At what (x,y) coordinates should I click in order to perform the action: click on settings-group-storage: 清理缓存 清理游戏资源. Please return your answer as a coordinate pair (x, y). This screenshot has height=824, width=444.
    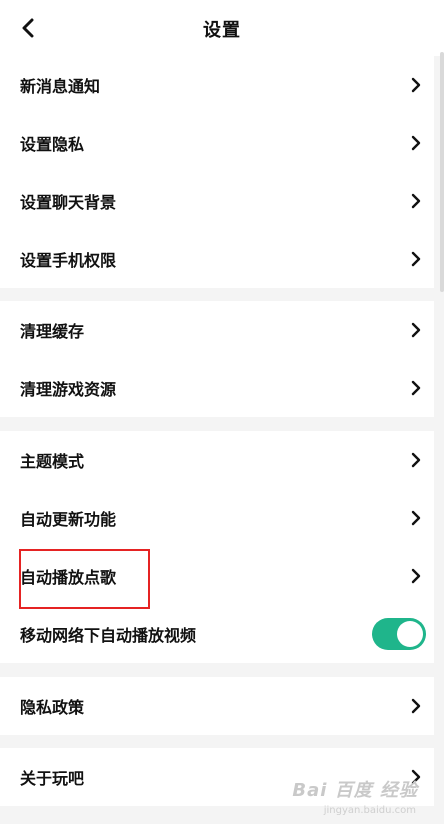
    Looking at the image, I should click on (217, 359).